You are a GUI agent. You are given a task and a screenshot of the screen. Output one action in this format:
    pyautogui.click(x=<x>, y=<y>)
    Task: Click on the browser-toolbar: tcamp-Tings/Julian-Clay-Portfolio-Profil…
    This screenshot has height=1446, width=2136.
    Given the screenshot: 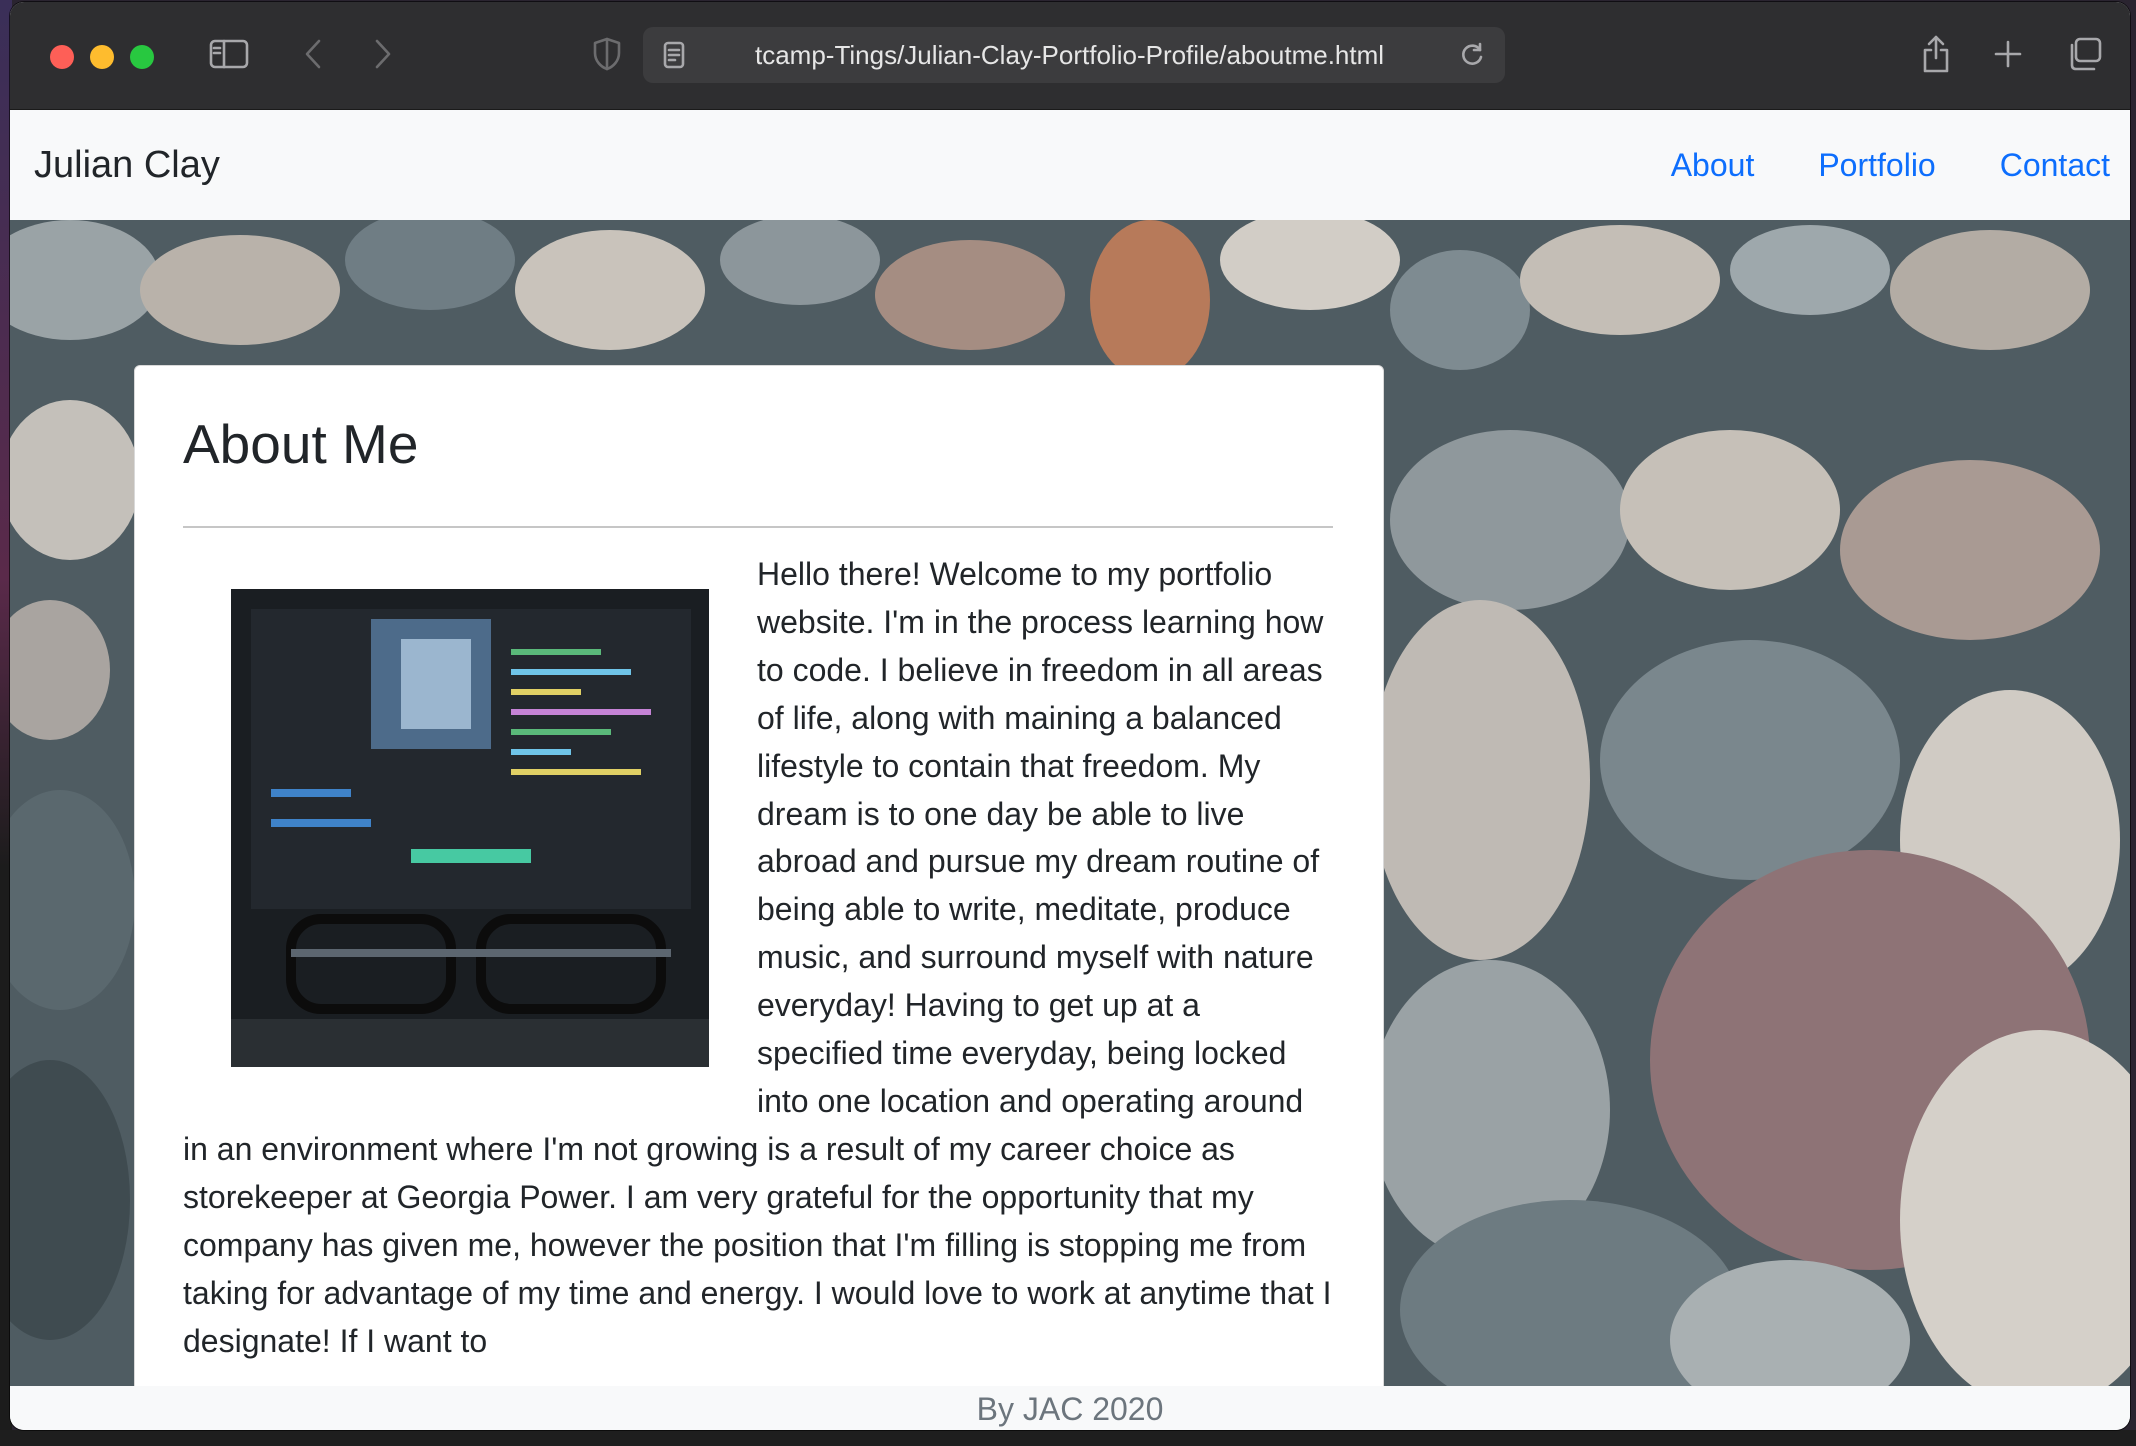 What is the action you would take?
    pyautogui.click(x=1070, y=56)
    